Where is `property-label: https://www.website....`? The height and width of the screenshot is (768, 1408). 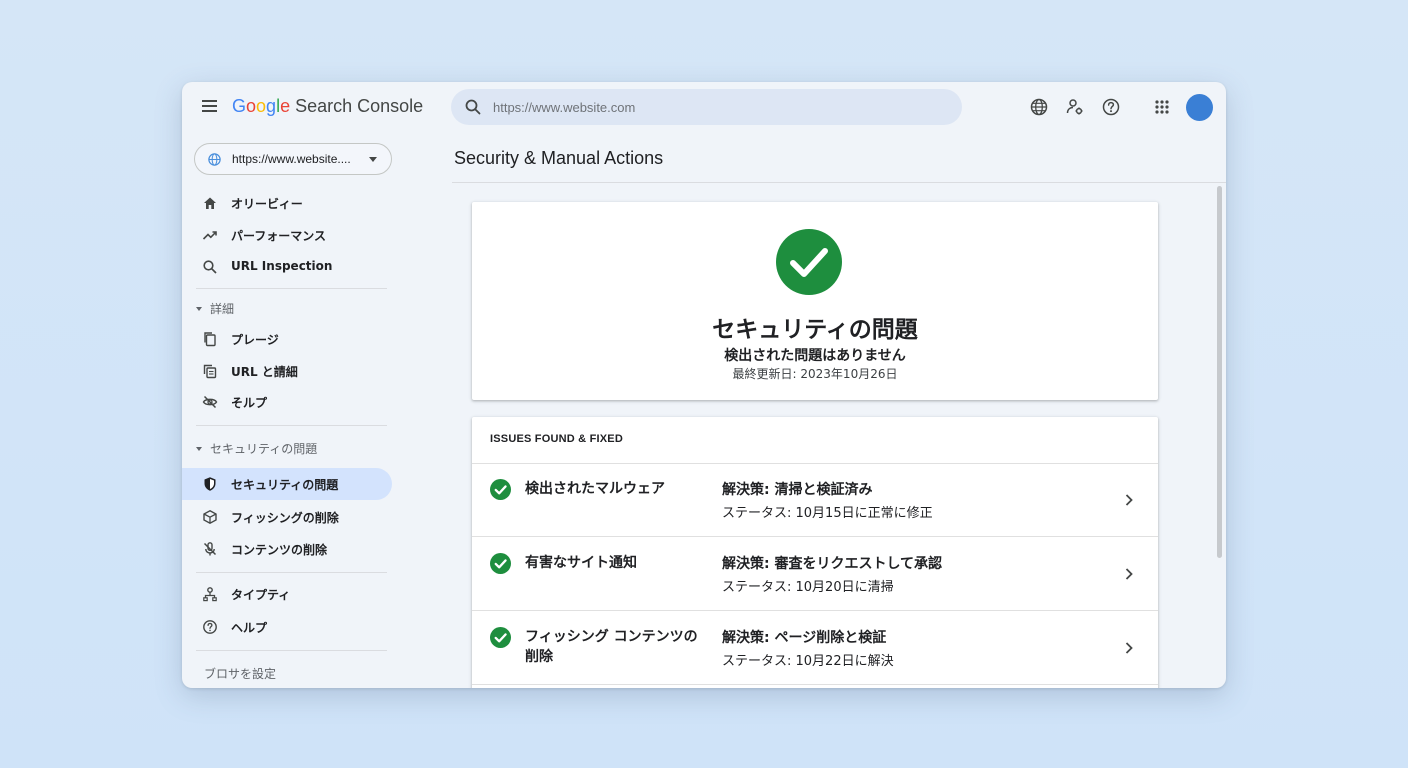 property-label: https://www.website.... is located at coordinates (291, 159).